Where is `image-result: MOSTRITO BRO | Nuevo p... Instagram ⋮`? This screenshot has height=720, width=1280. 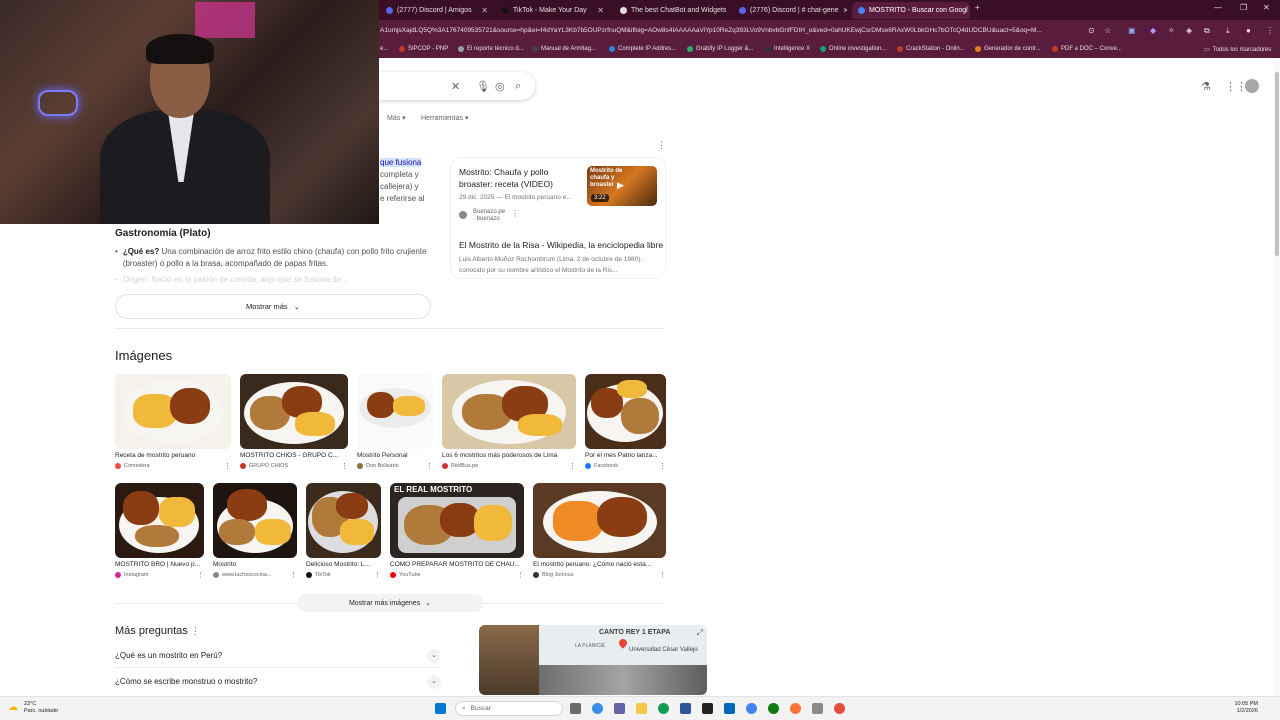 image-result: MOSTRITO BRO | Nuevo p... Instagram ⋮ is located at coordinates (159, 531).